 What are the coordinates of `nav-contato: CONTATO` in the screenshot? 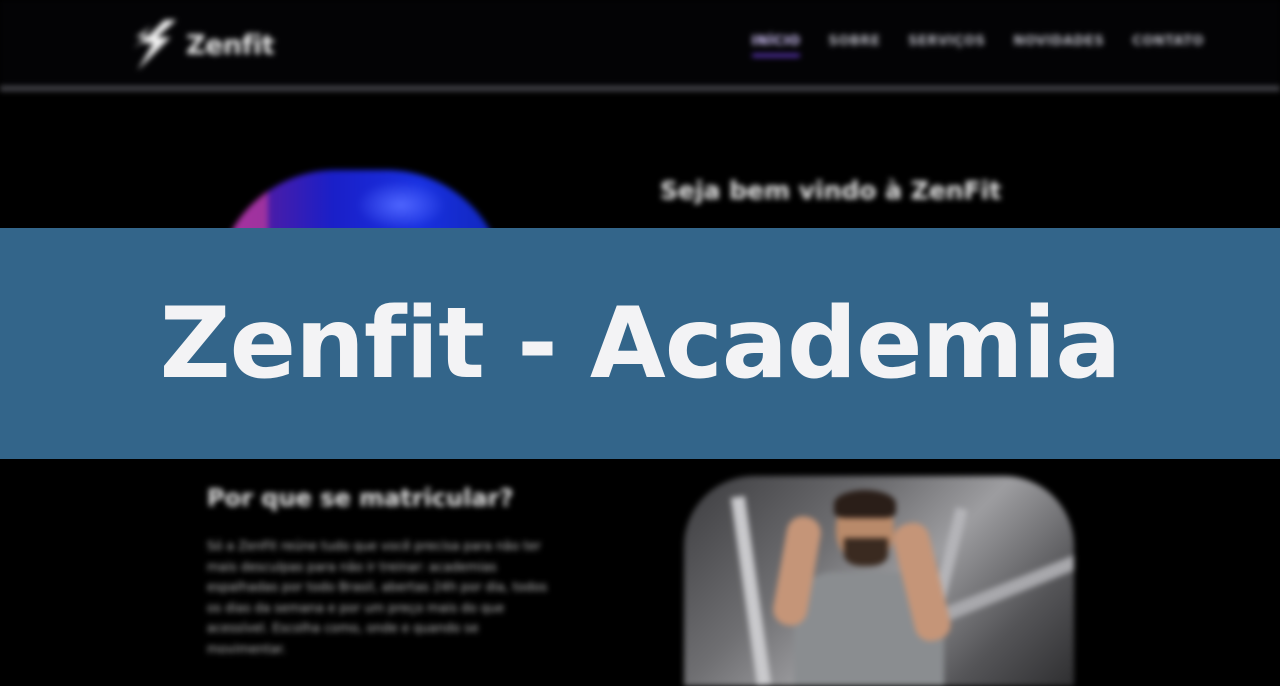 It's located at (1168, 41).